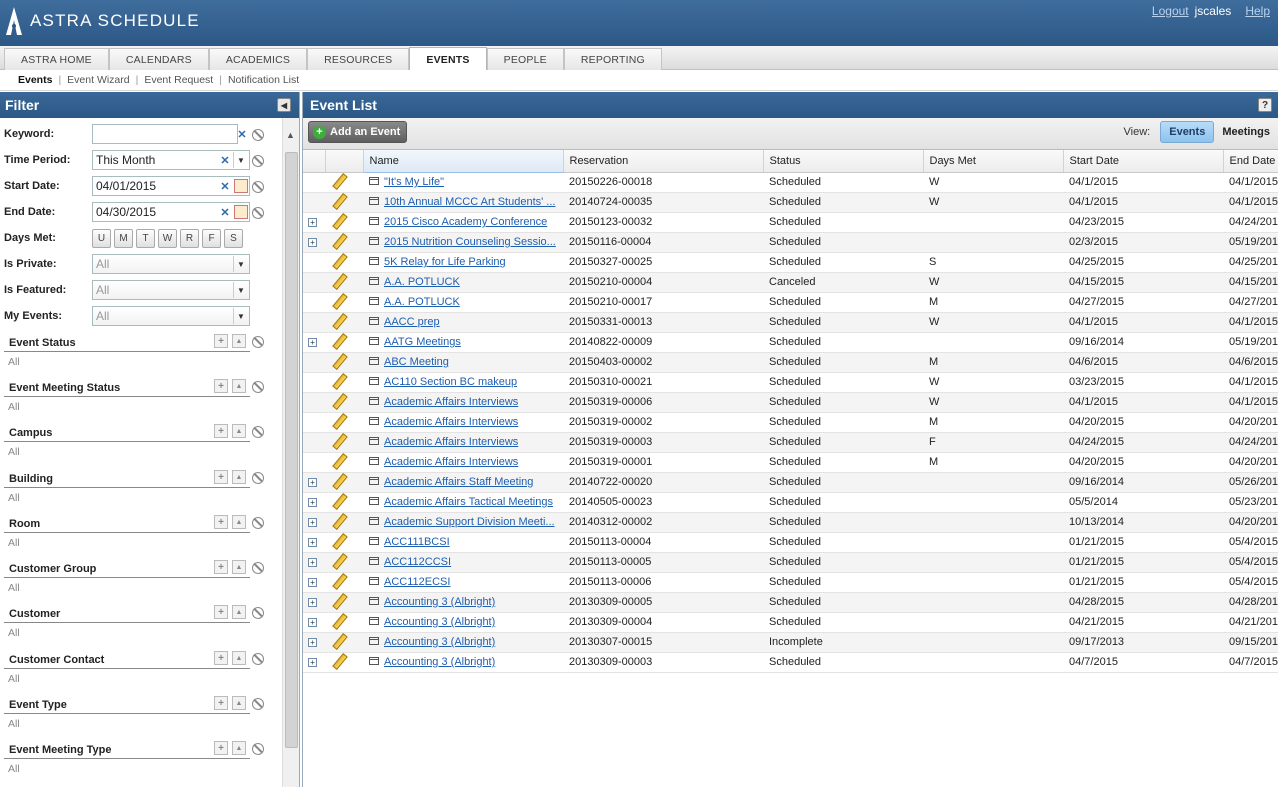 The width and height of the screenshot is (1278, 787). Describe the element at coordinates (145, 238) in the screenshot. I see `day-button-tuesday: T` at that location.